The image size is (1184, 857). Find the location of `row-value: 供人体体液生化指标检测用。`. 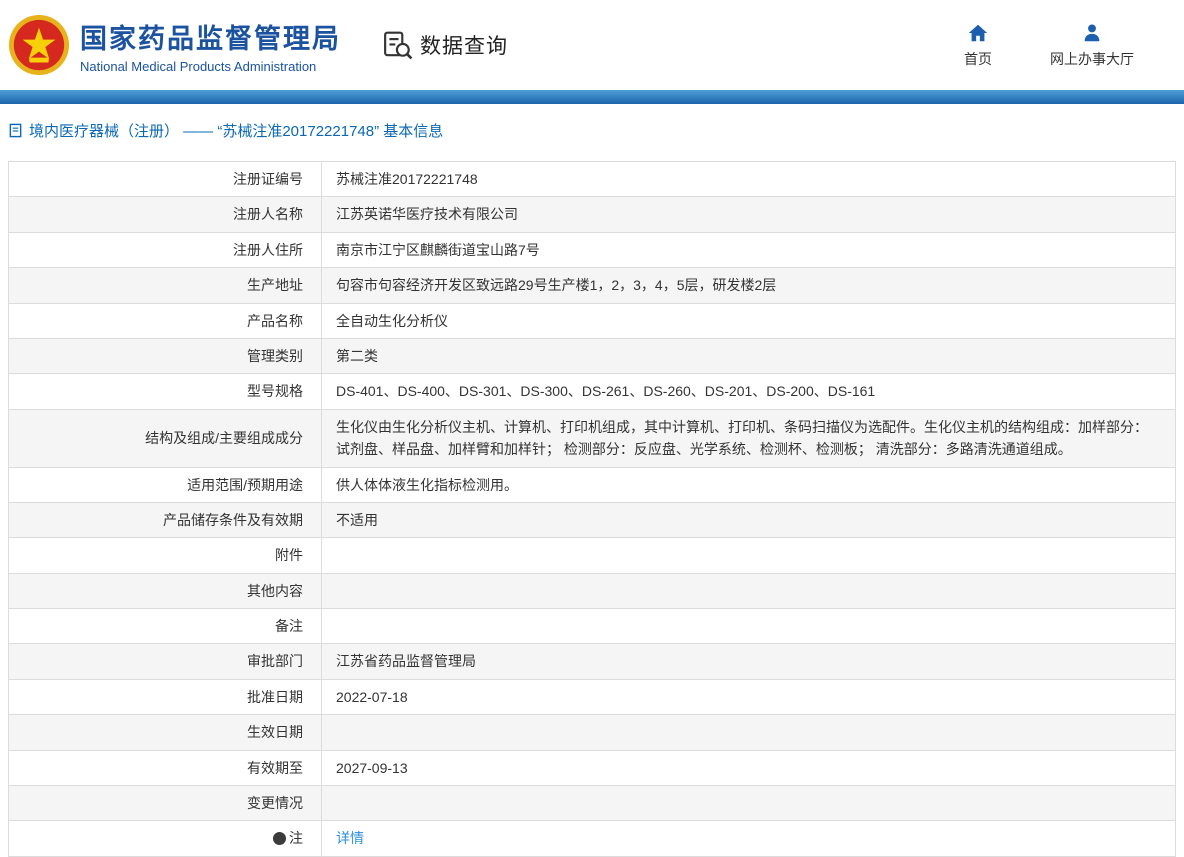

row-value: 供人体体液生化指标检测用。 is located at coordinates (748, 484).